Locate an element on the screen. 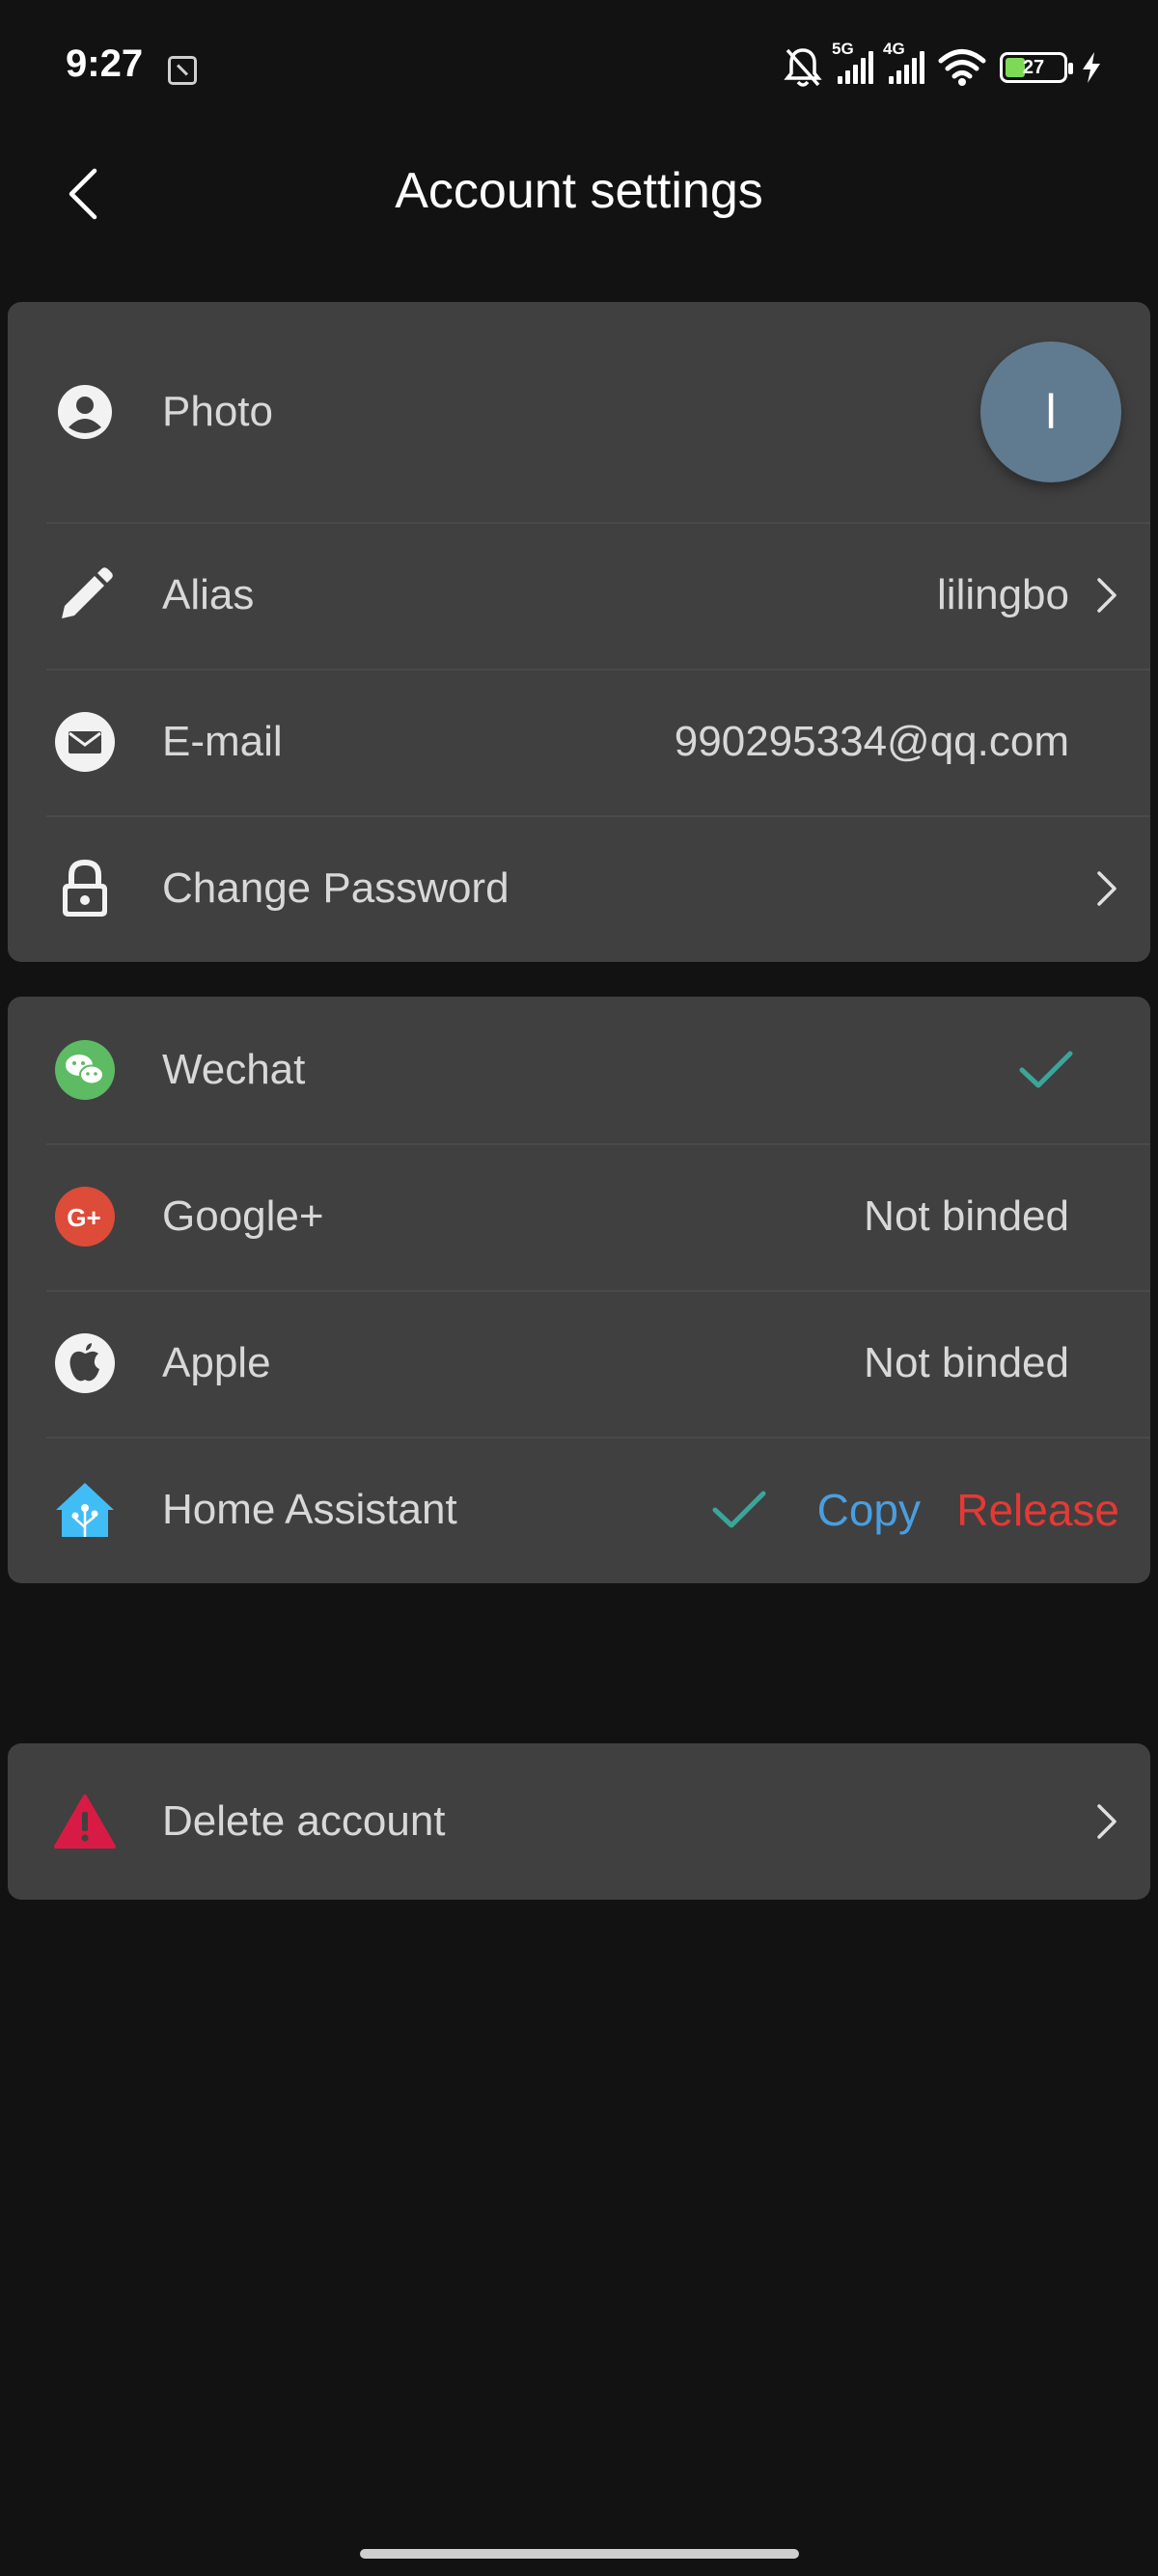 This screenshot has height=2576, width=1158. release-button: Release is located at coordinates (1037, 1510).